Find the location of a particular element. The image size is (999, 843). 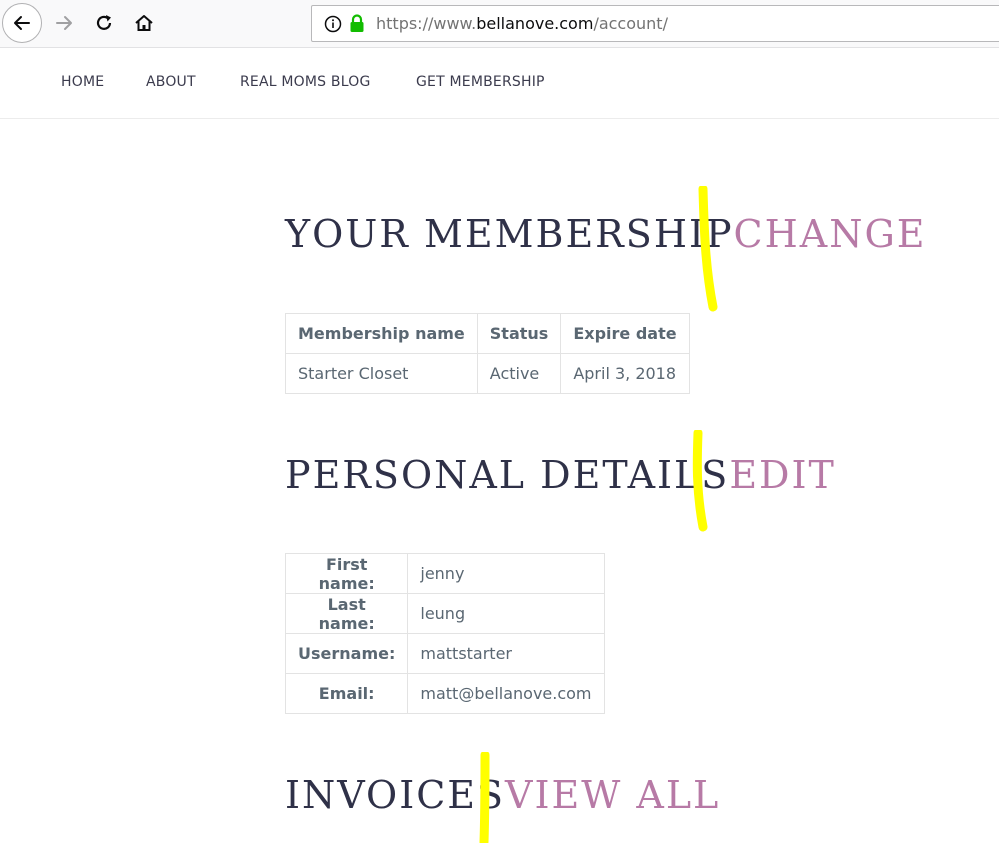

nav-membership-link: GET MEMBERSHIP is located at coordinates (480, 82).